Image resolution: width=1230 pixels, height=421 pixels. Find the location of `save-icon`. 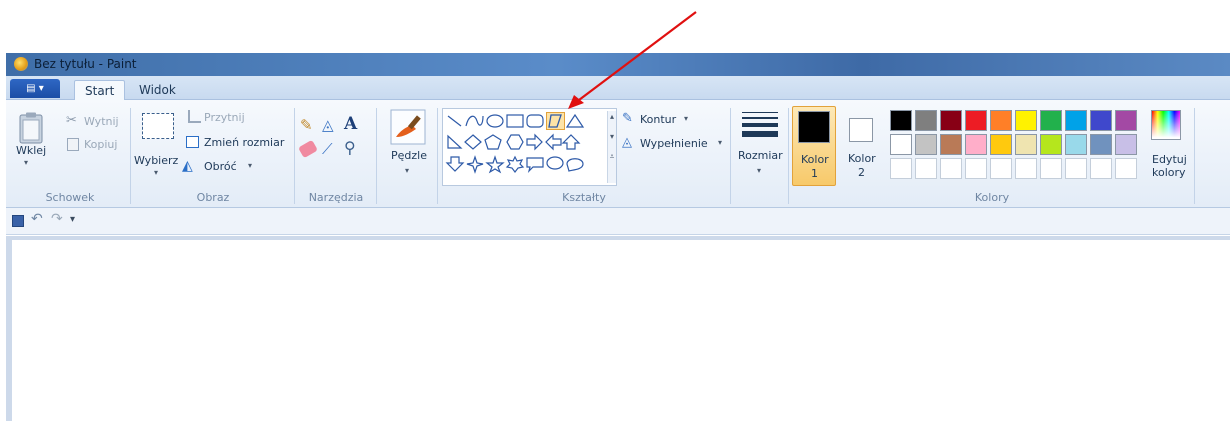

save-icon is located at coordinates (18, 221).